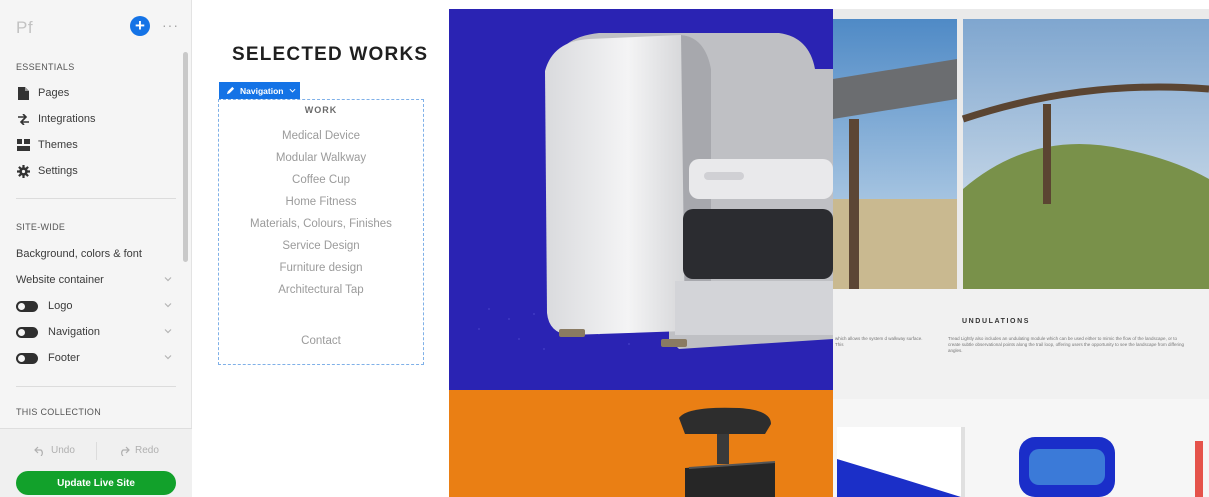 This screenshot has width=1209, height=497. What do you see at coordinates (641, 443) in the screenshot?
I see `project-furniture-image` at bounding box center [641, 443].